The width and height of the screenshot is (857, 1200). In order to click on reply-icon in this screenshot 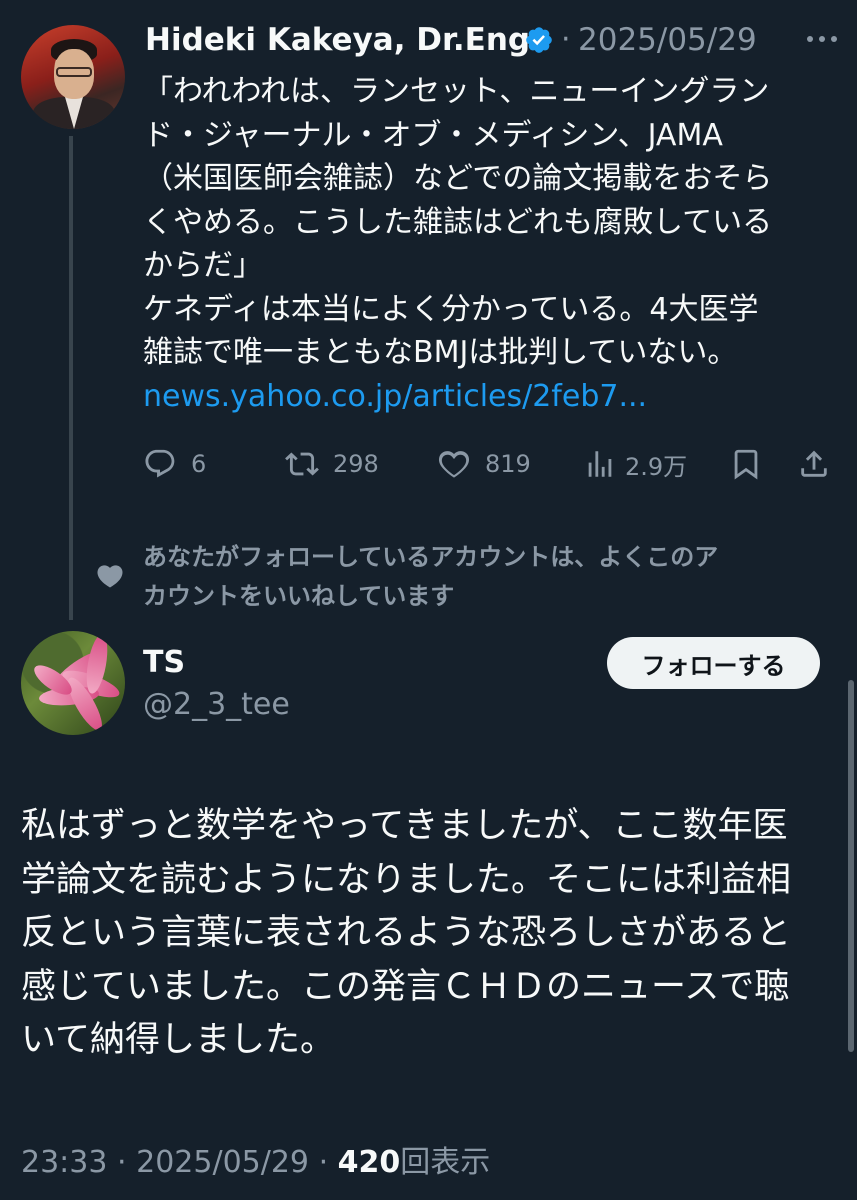, I will do `click(160, 463)`.